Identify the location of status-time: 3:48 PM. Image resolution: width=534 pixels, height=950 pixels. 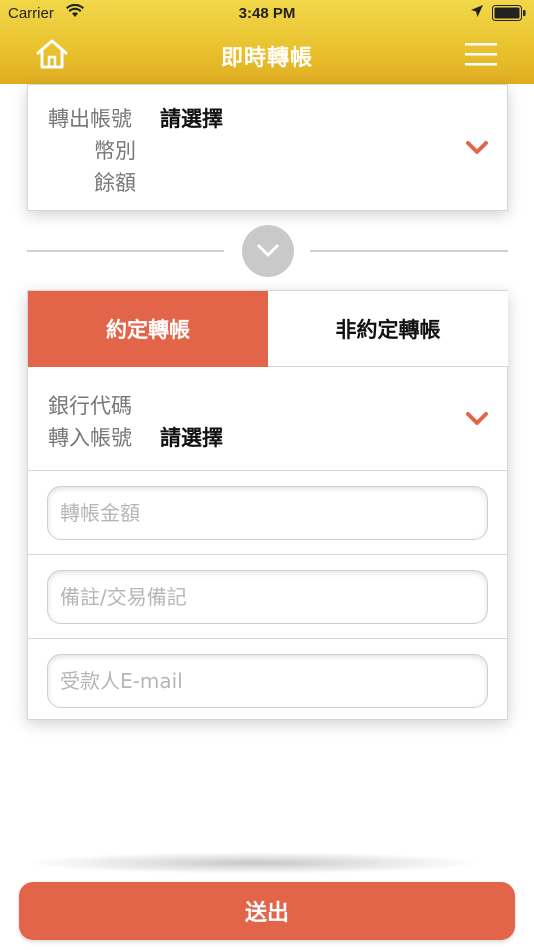
(267, 13).